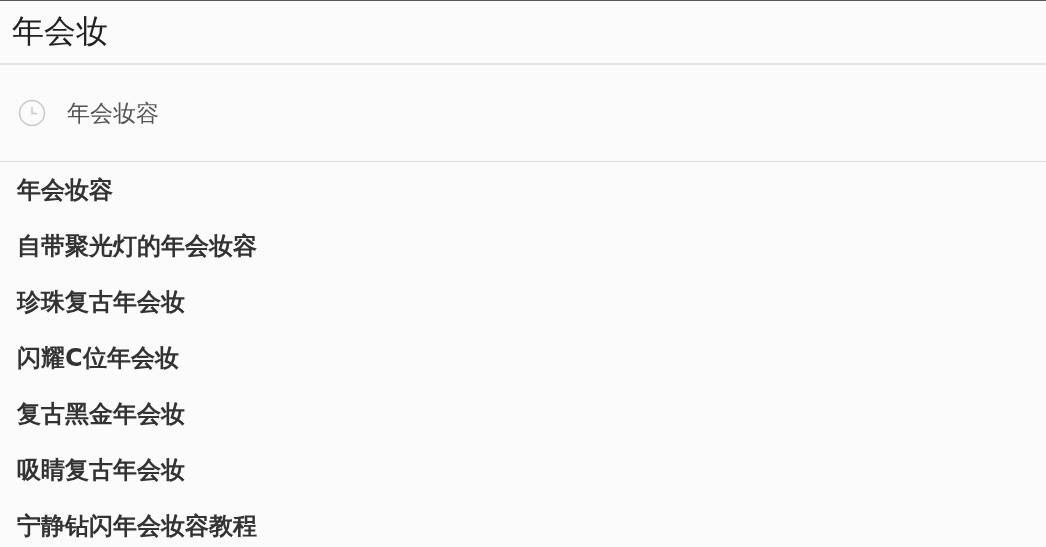  I want to click on suggestion-item: 闪耀C位年会妆, so click(98, 358).